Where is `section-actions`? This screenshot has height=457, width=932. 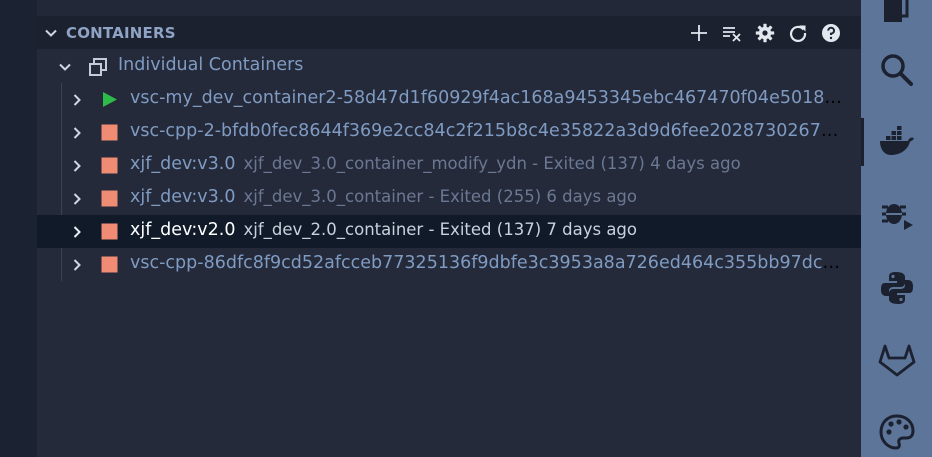
section-actions is located at coordinates (764, 32).